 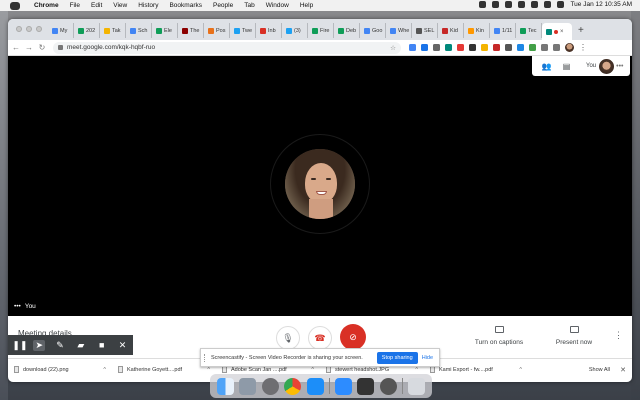 I want to click on download-item: Kami Export - fw....pdf ^, so click(x=476, y=369).